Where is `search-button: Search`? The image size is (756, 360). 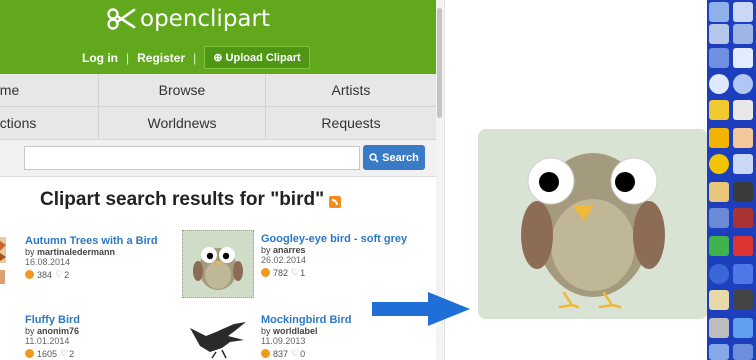 search-button: Search is located at coordinates (394, 157).